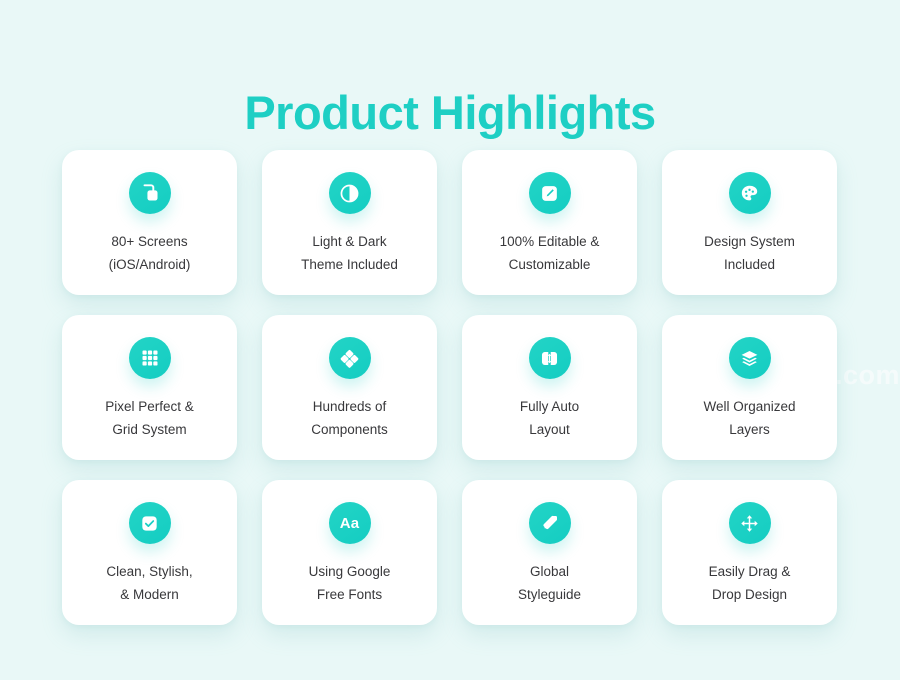  I want to click on highlight-card-auto-layout: Fully Auto Layout, so click(549, 387).